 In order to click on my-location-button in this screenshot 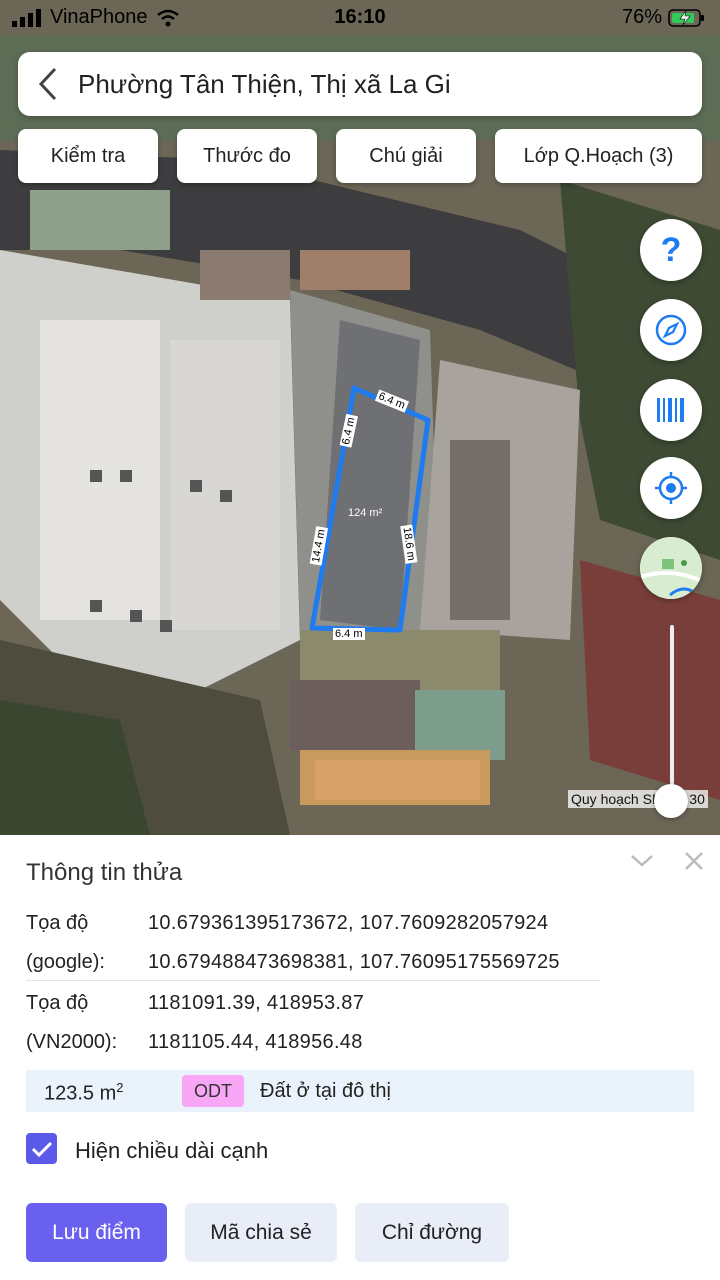, I will do `click(671, 488)`.